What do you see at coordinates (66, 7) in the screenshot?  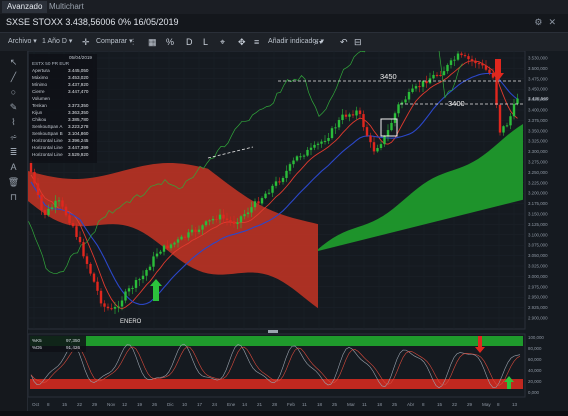 I see `tab-multichart: Multichart` at bounding box center [66, 7].